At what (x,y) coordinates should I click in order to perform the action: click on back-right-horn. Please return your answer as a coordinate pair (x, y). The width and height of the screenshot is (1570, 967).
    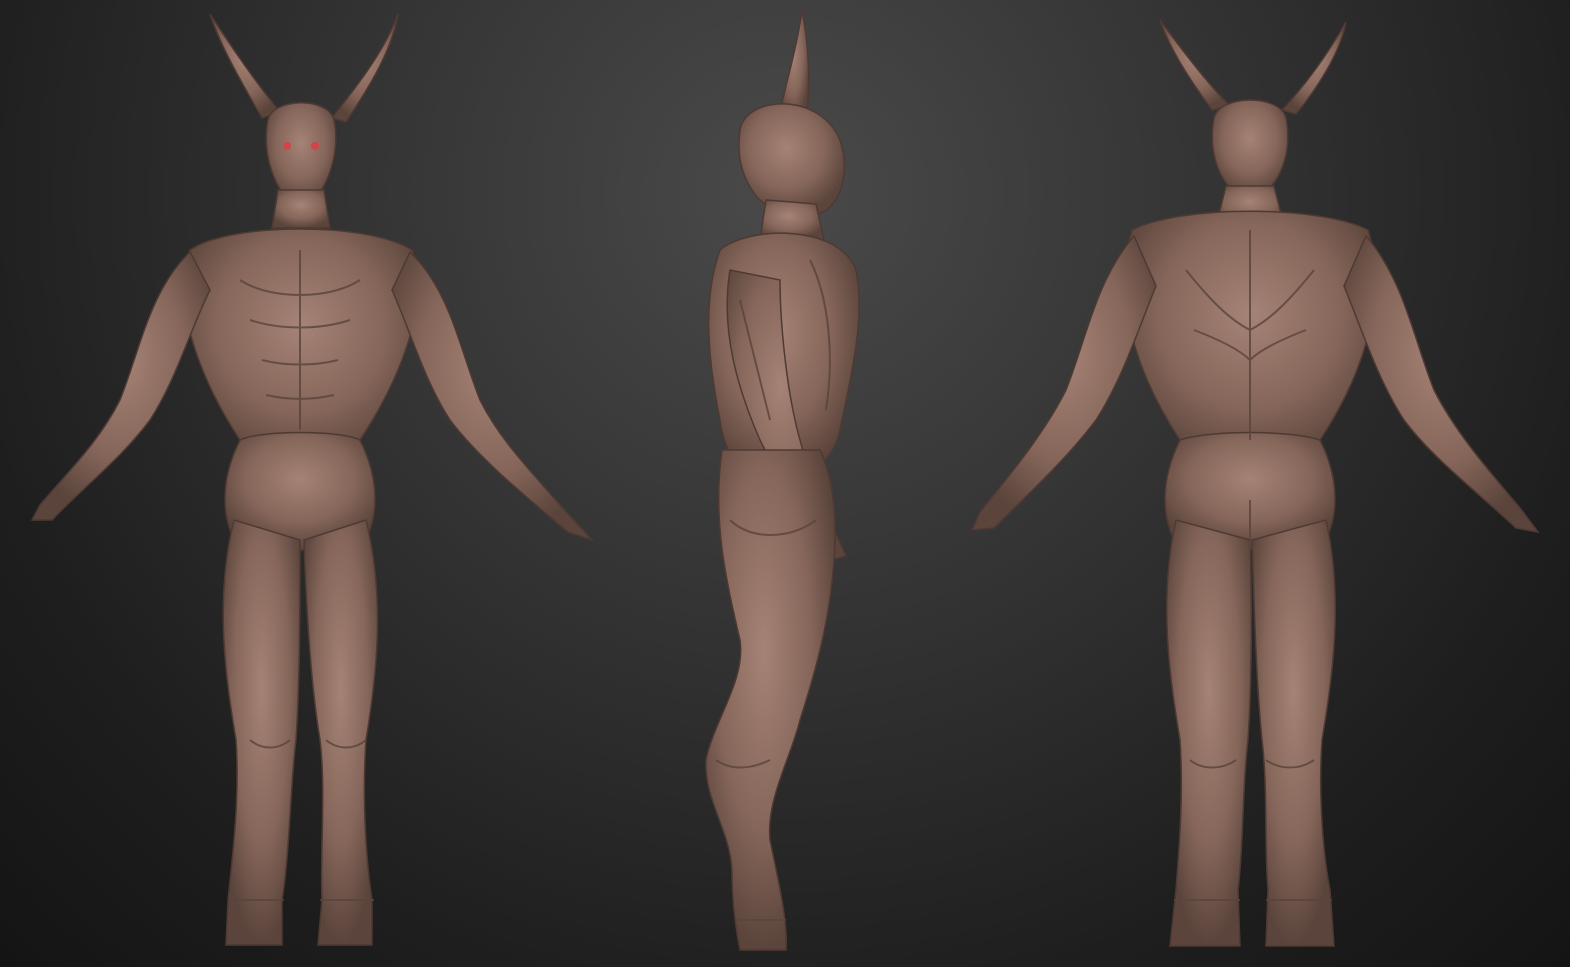
    Looking at the image, I should click on (1313, 68).